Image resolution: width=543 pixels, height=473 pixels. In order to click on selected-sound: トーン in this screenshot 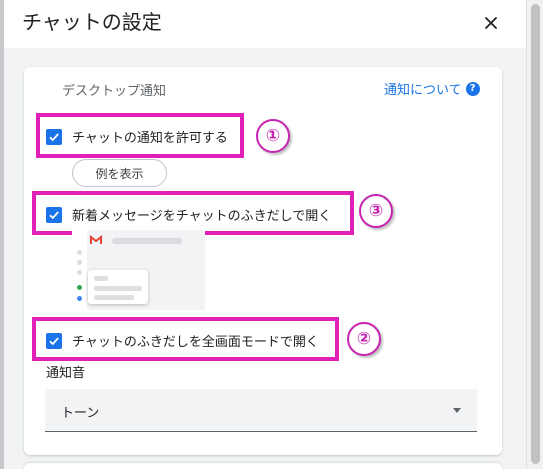, I will do `click(80, 413)`.